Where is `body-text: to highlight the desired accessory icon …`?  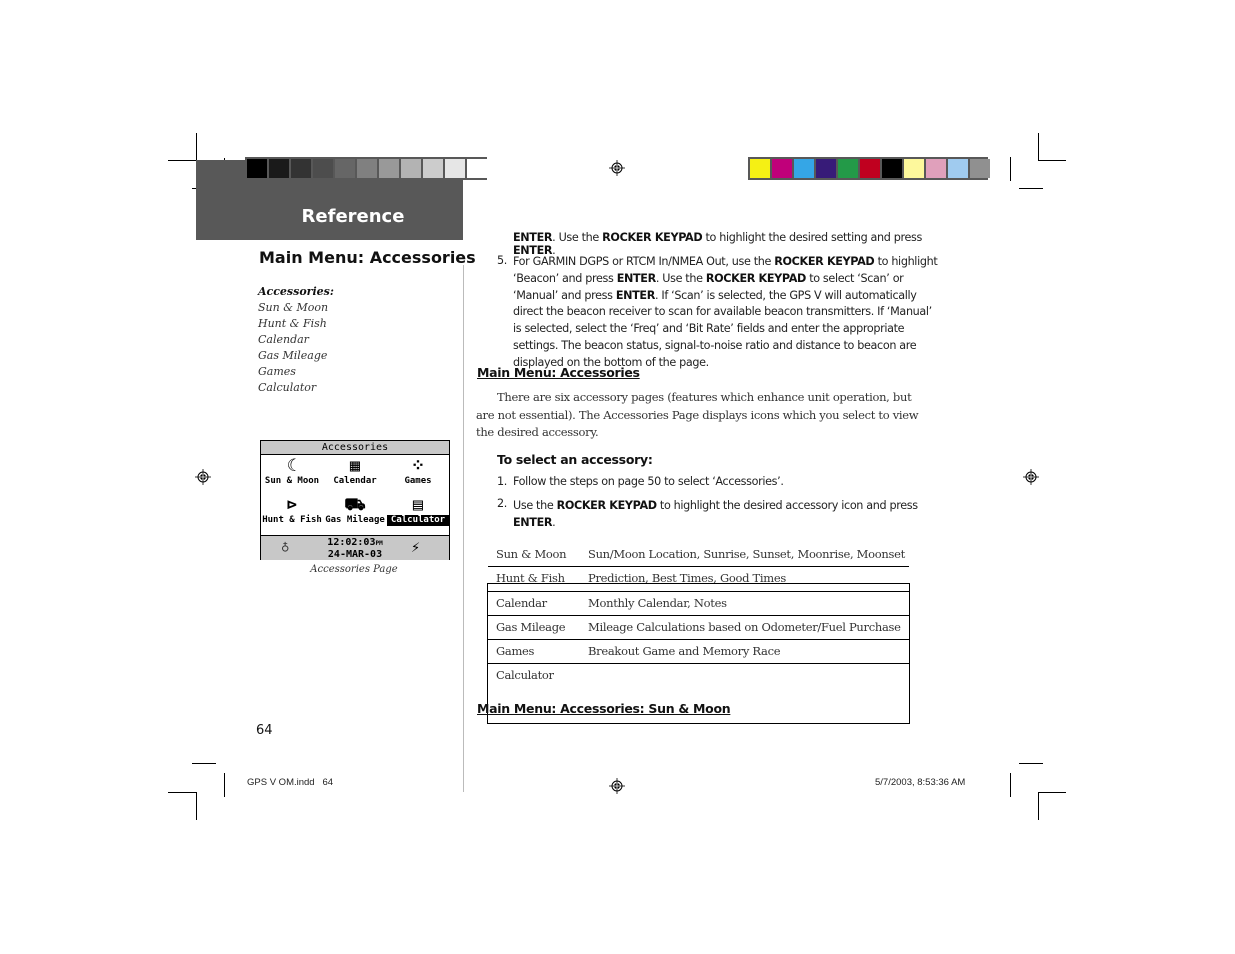
body-text: to highlight the desired accessory icon … is located at coordinates (787, 505).